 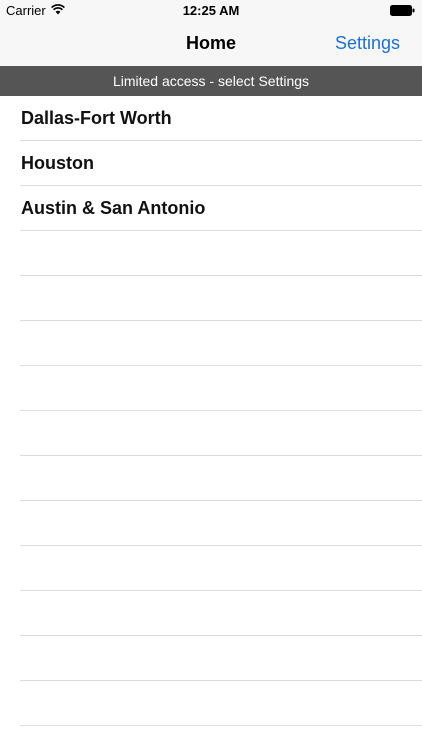 What do you see at coordinates (96, 118) in the screenshot?
I see `list-item-label: Dallas-Fort Worth` at bounding box center [96, 118].